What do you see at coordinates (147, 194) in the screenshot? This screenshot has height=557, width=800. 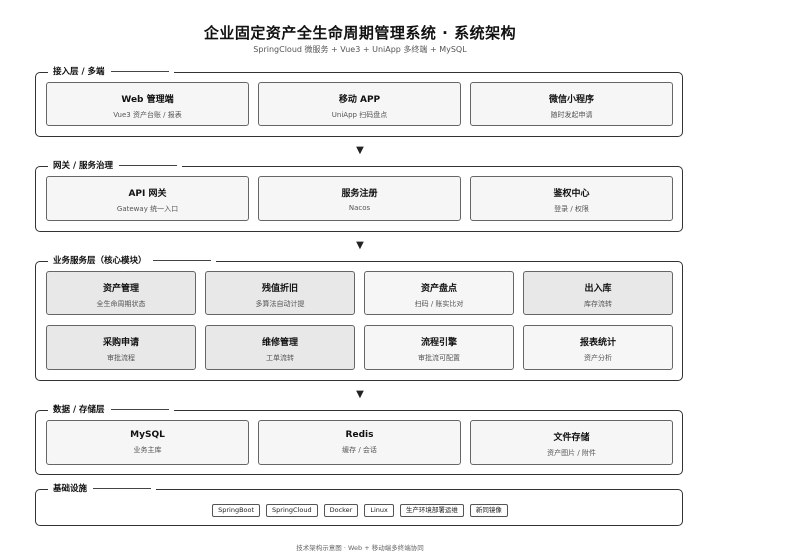 I see `card-title: API 网关` at bounding box center [147, 194].